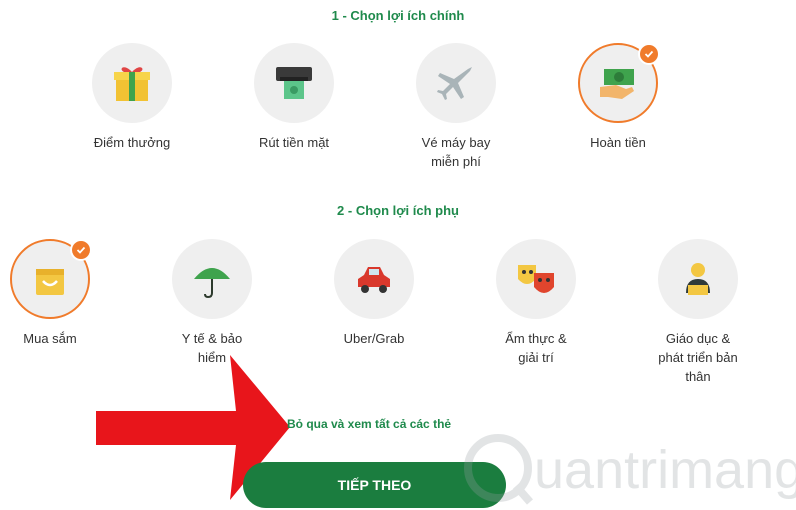 This screenshot has width=796, height=510. What do you see at coordinates (374, 338) in the screenshot?
I see `option-label: Uber/Grab` at bounding box center [374, 338].